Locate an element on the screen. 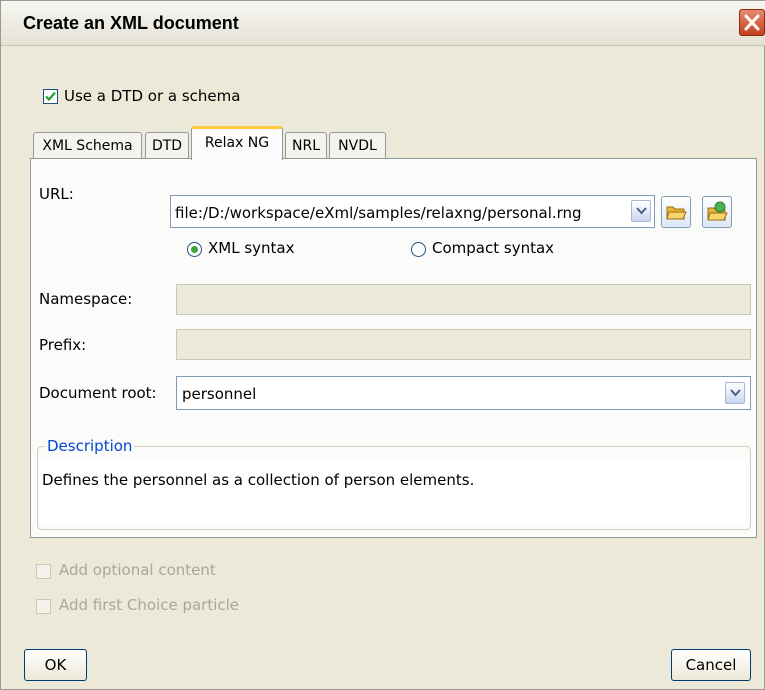 The width and height of the screenshot is (765, 690). xml-syntax-radio is located at coordinates (194, 249).